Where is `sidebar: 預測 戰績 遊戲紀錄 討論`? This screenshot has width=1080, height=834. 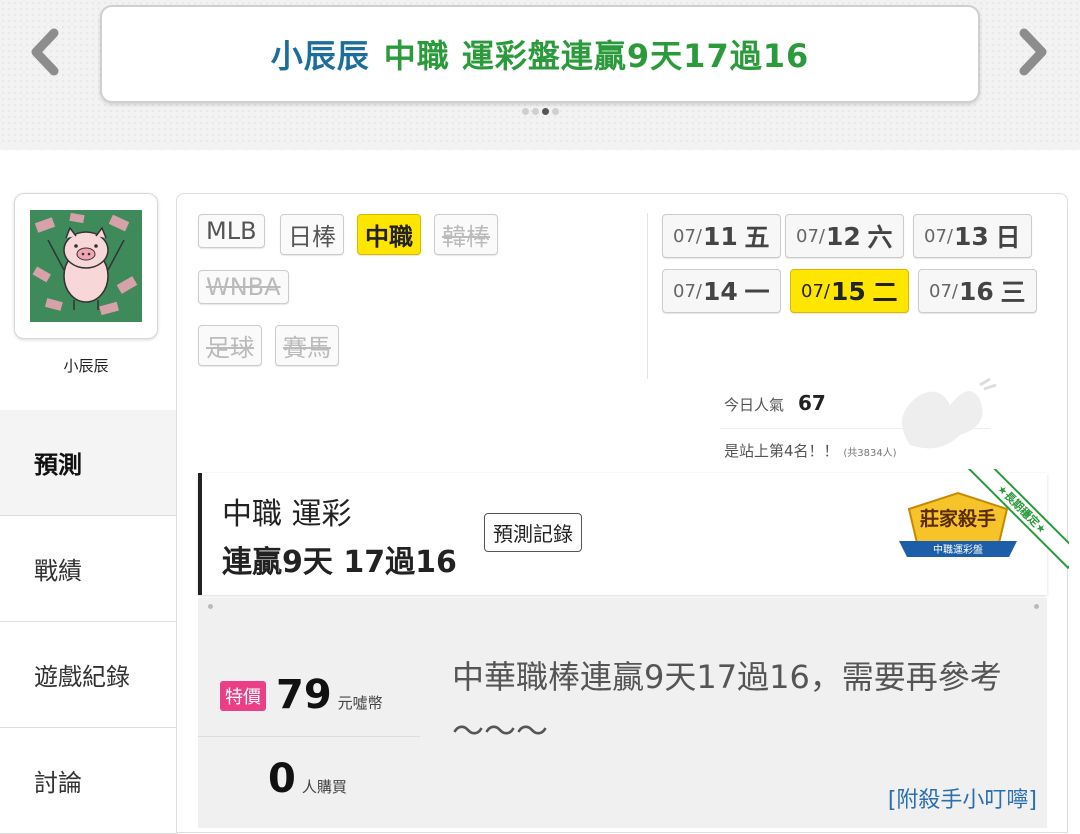
sidebar: 預測 戰績 遊戲紀錄 討論 is located at coordinates (89, 622).